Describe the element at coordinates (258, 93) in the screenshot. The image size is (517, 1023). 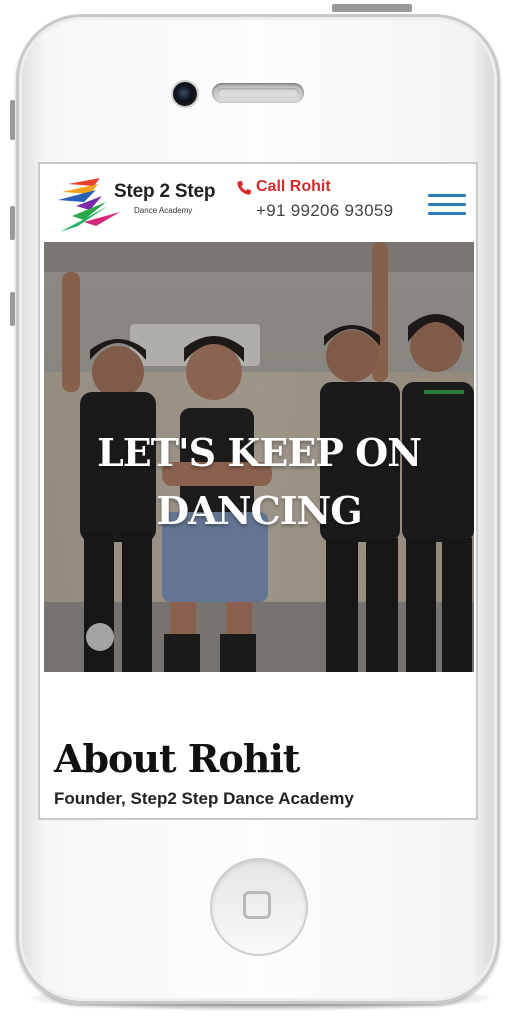
I see `earpiece-speaker` at that location.